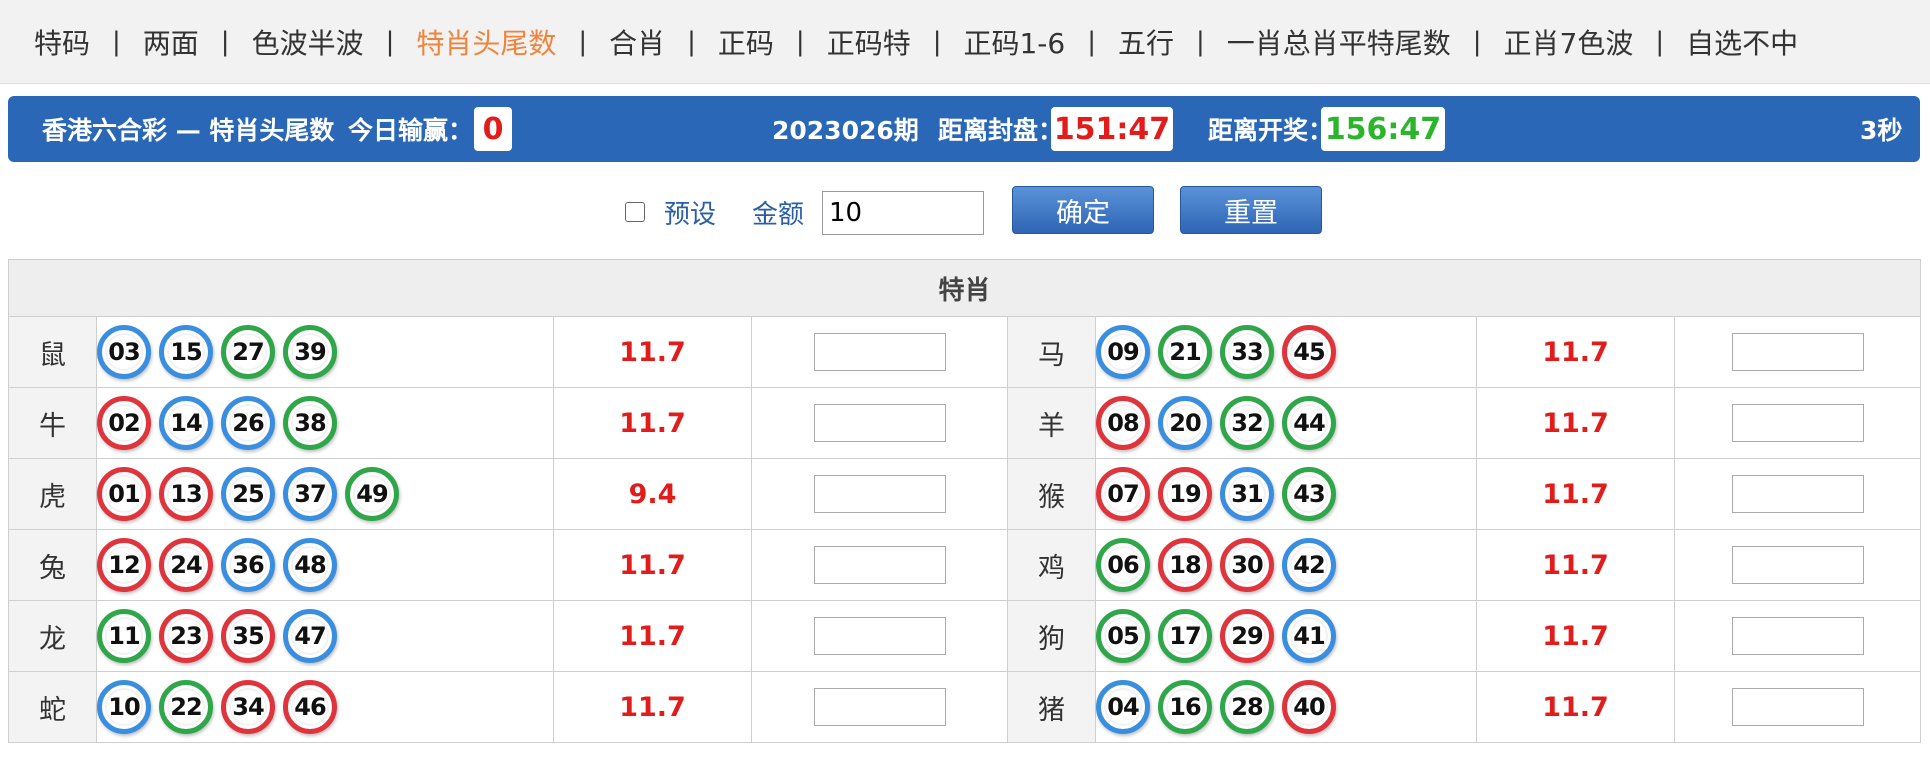 The width and height of the screenshot is (1930, 757). Describe the element at coordinates (124, 636) in the screenshot. I see `number-ball: 11` at that location.